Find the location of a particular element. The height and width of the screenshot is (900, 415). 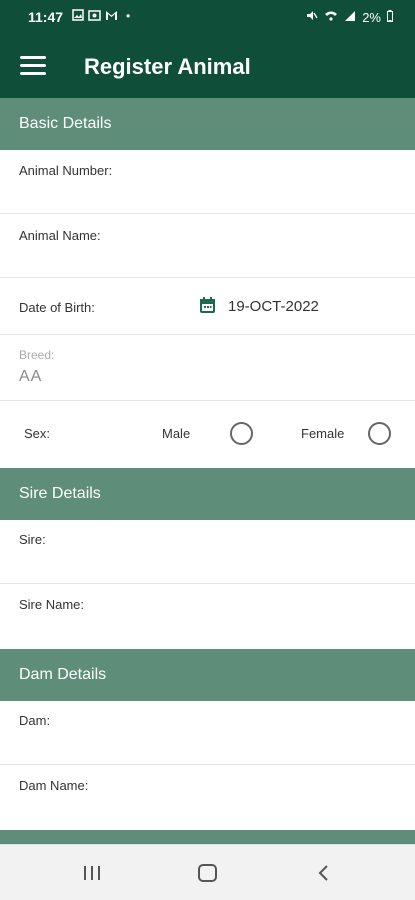

back-icon is located at coordinates (324, 875).